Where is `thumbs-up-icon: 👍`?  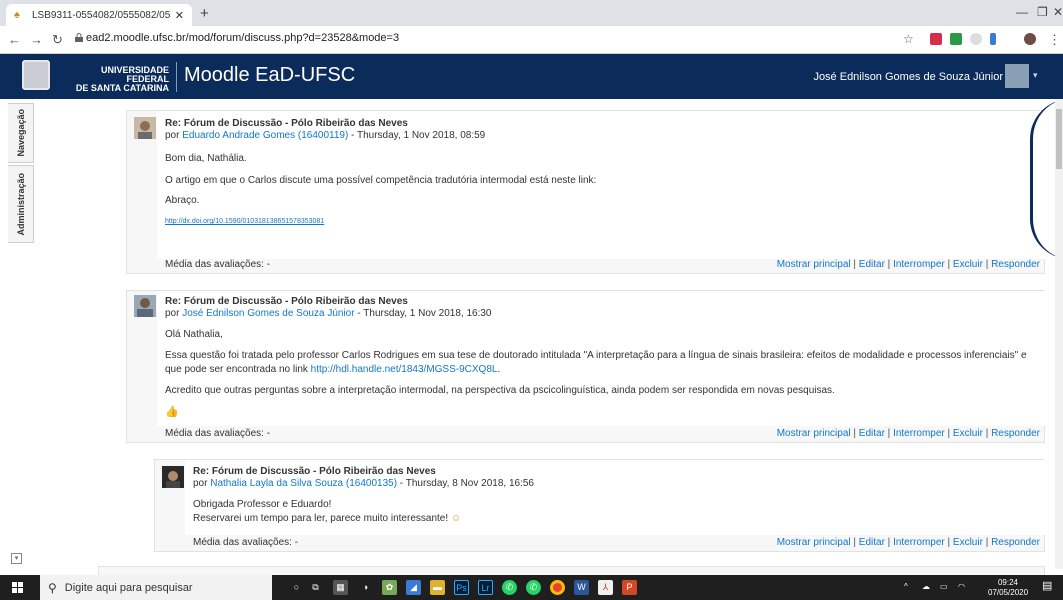 thumbs-up-icon: 👍 is located at coordinates (172, 412).